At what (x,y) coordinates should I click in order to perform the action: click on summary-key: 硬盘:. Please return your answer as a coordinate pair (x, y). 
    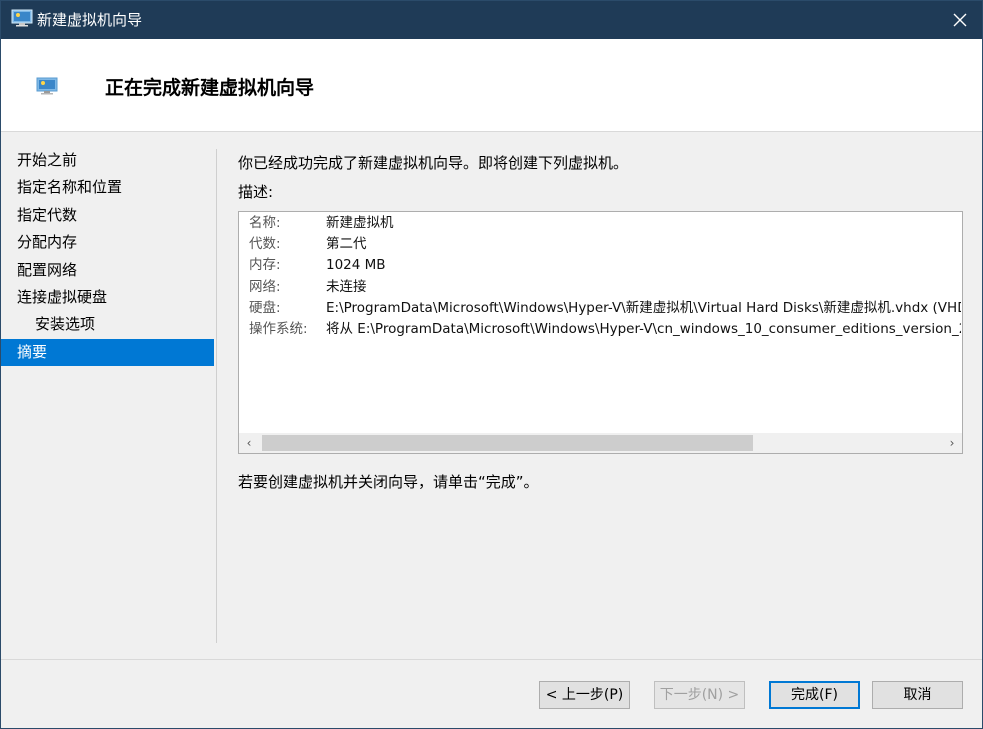
    Looking at the image, I should click on (265, 307).